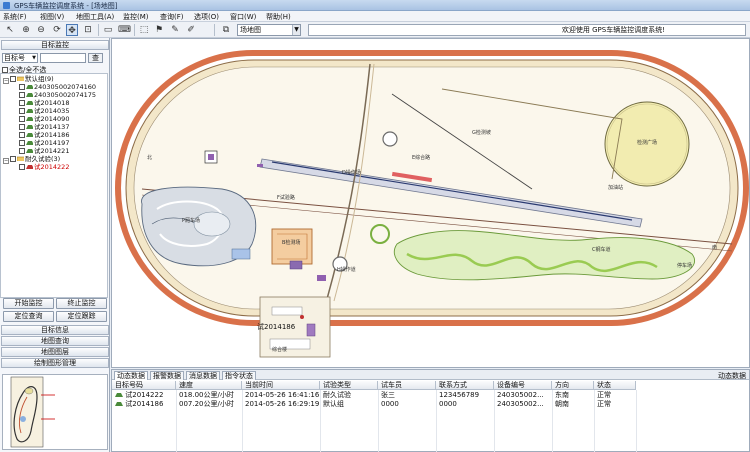 The image size is (750, 452). What do you see at coordinates (167, 375) in the screenshot?
I see `tab-alarm-data: 报警数据` at bounding box center [167, 375].